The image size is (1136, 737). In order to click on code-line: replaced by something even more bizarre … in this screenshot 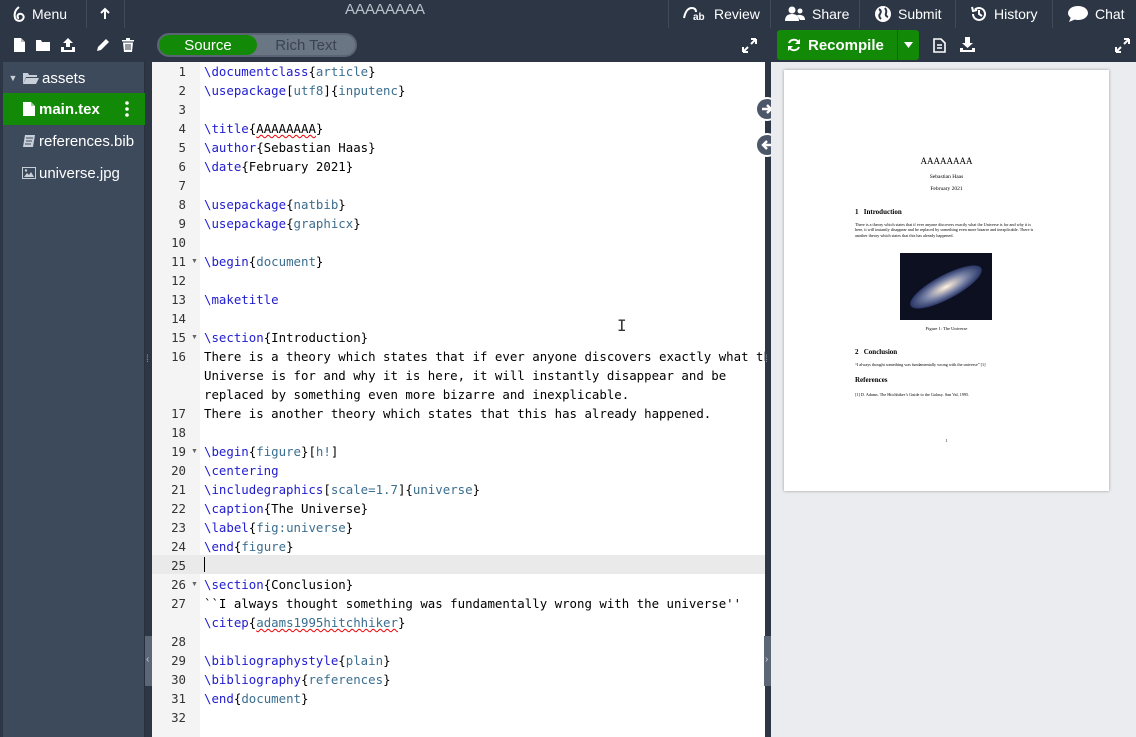, I will do `click(416, 394)`.